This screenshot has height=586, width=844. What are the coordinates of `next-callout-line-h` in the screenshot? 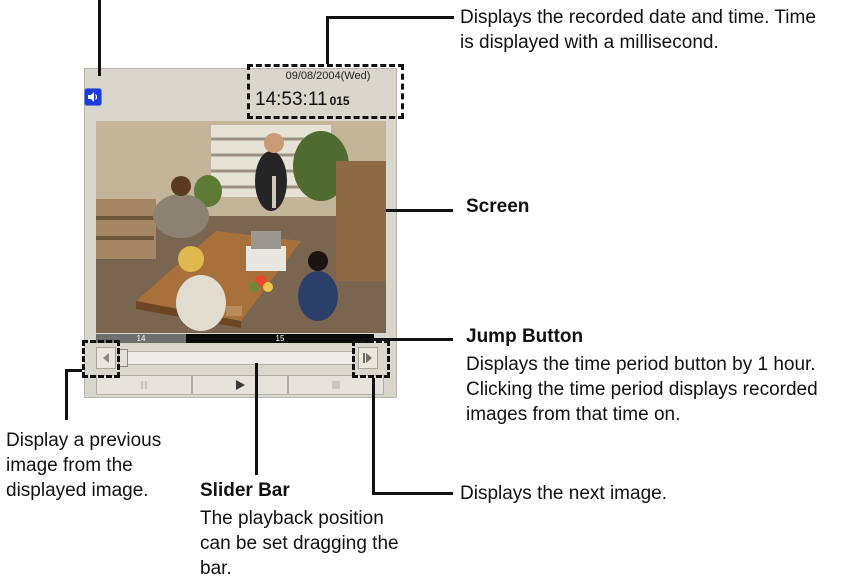 It's located at (412, 493).